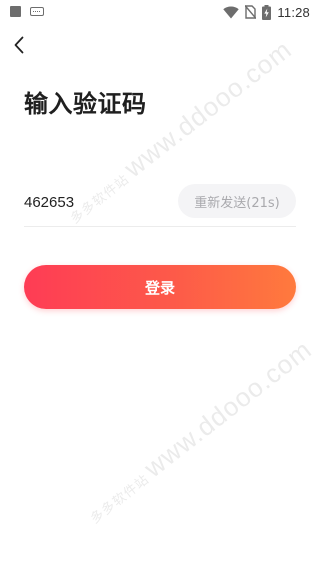 The width and height of the screenshot is (320, 568). What do you see at coordinates (120, 500) in the screenshot?
I see `watermark-name: 多多软件站` at bounding box center [120, 500].